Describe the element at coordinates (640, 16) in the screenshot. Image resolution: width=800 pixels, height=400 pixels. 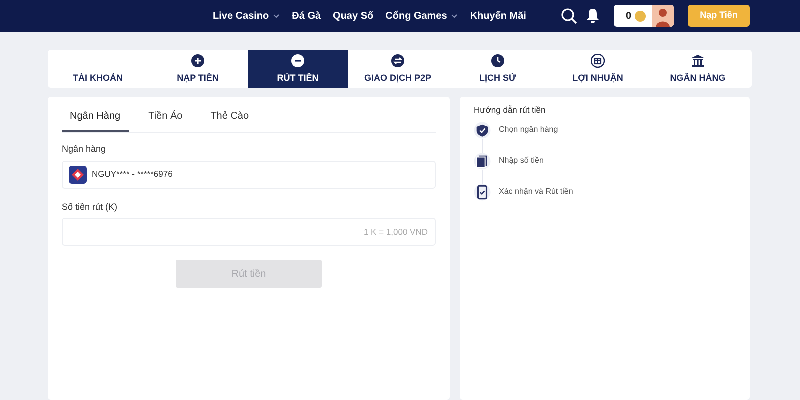
I see `coin-icon` at that location.